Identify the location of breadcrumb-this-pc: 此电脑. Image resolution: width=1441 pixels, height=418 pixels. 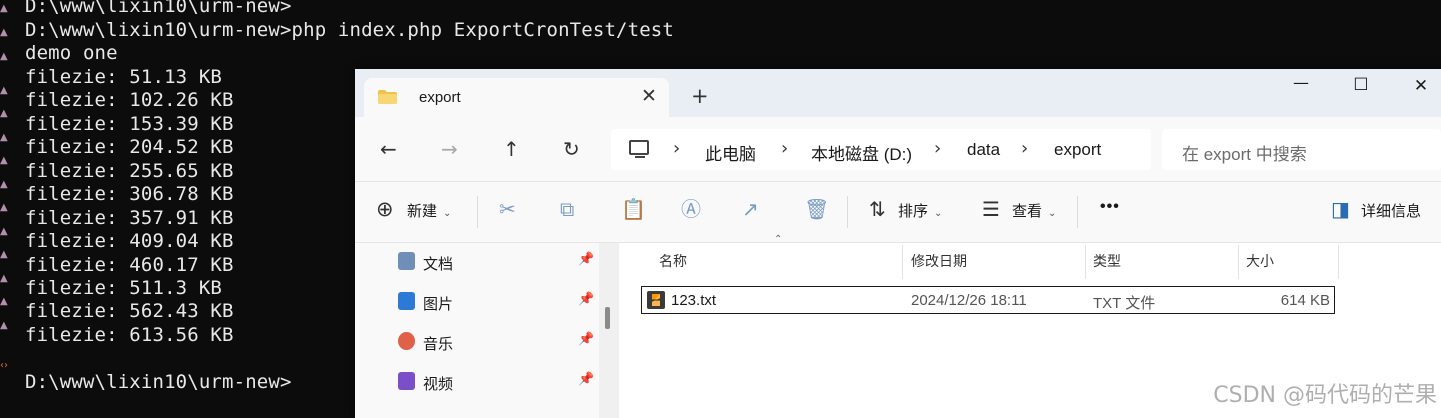
(730, 152).